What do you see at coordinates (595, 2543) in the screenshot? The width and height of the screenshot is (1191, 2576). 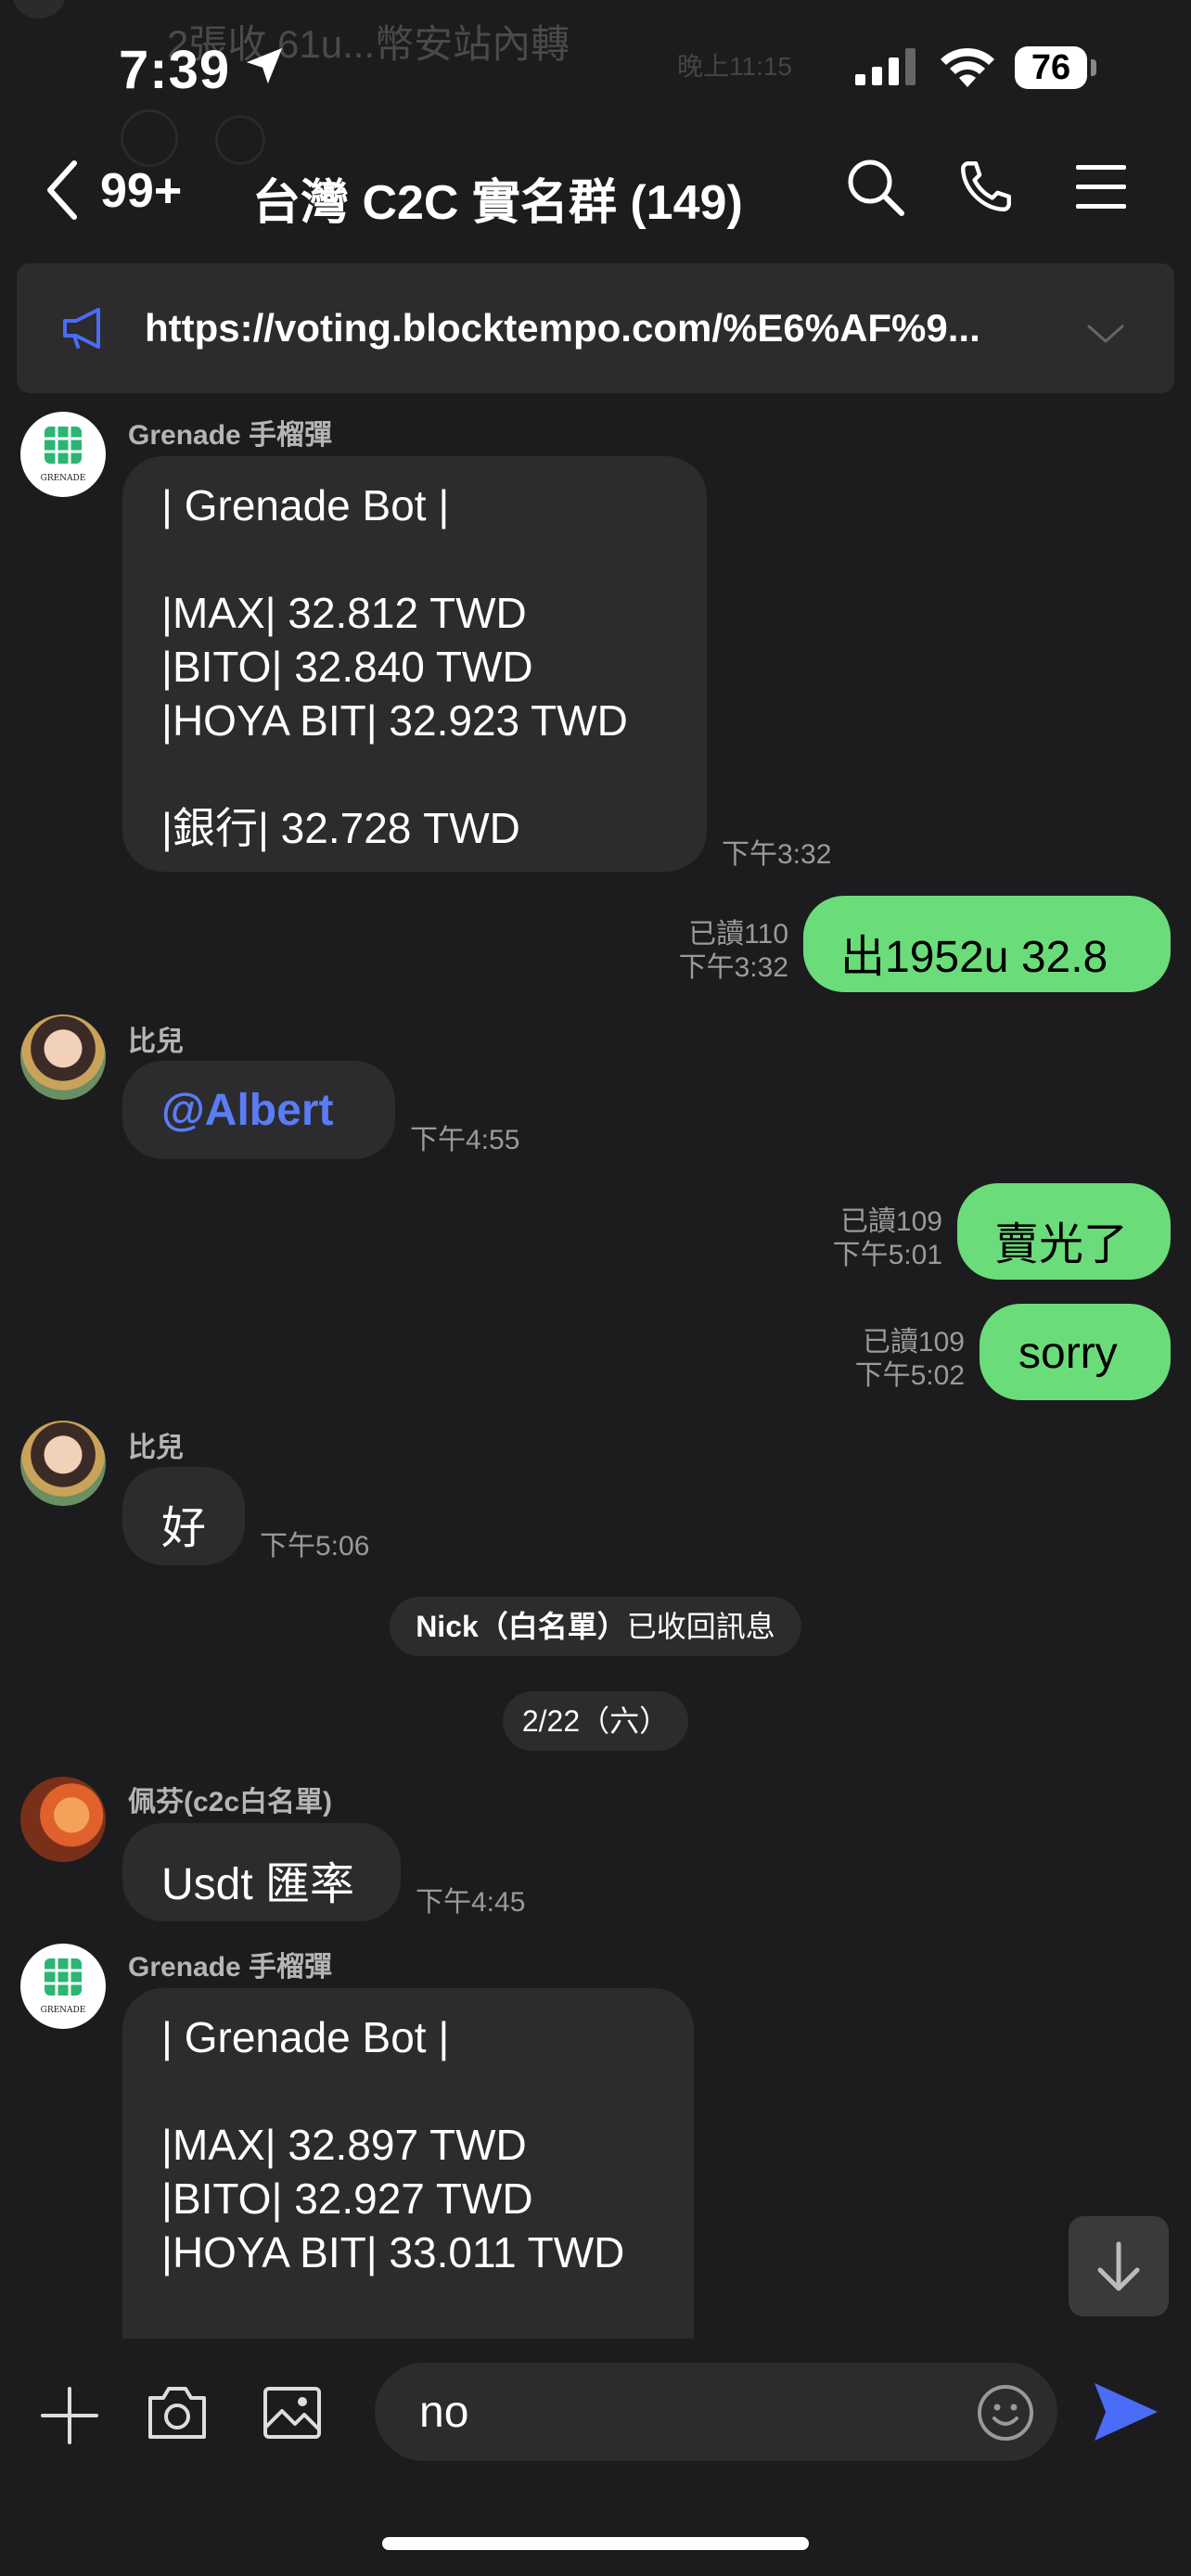 I see `home-indicator` at bounding box center [595, 2543].